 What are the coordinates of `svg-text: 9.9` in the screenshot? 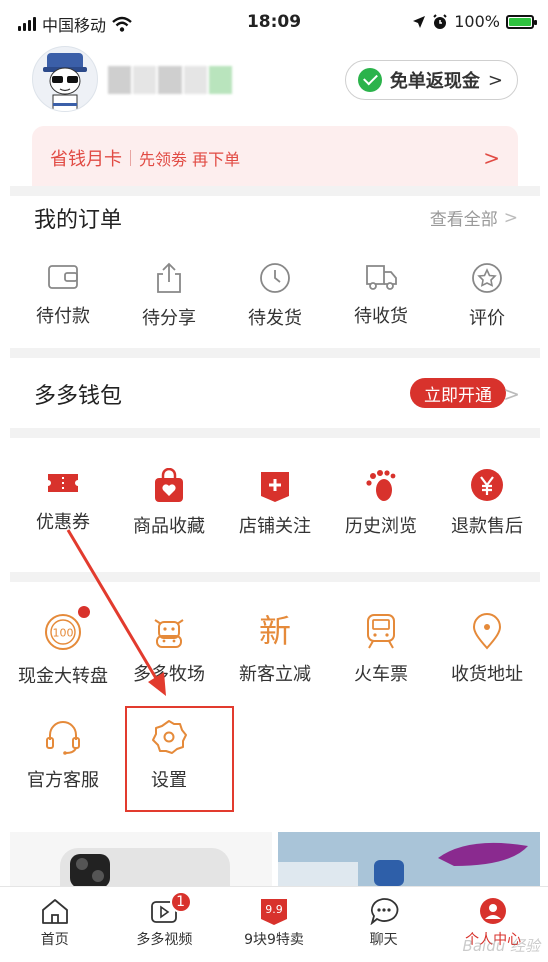 It's located at (274, 909).